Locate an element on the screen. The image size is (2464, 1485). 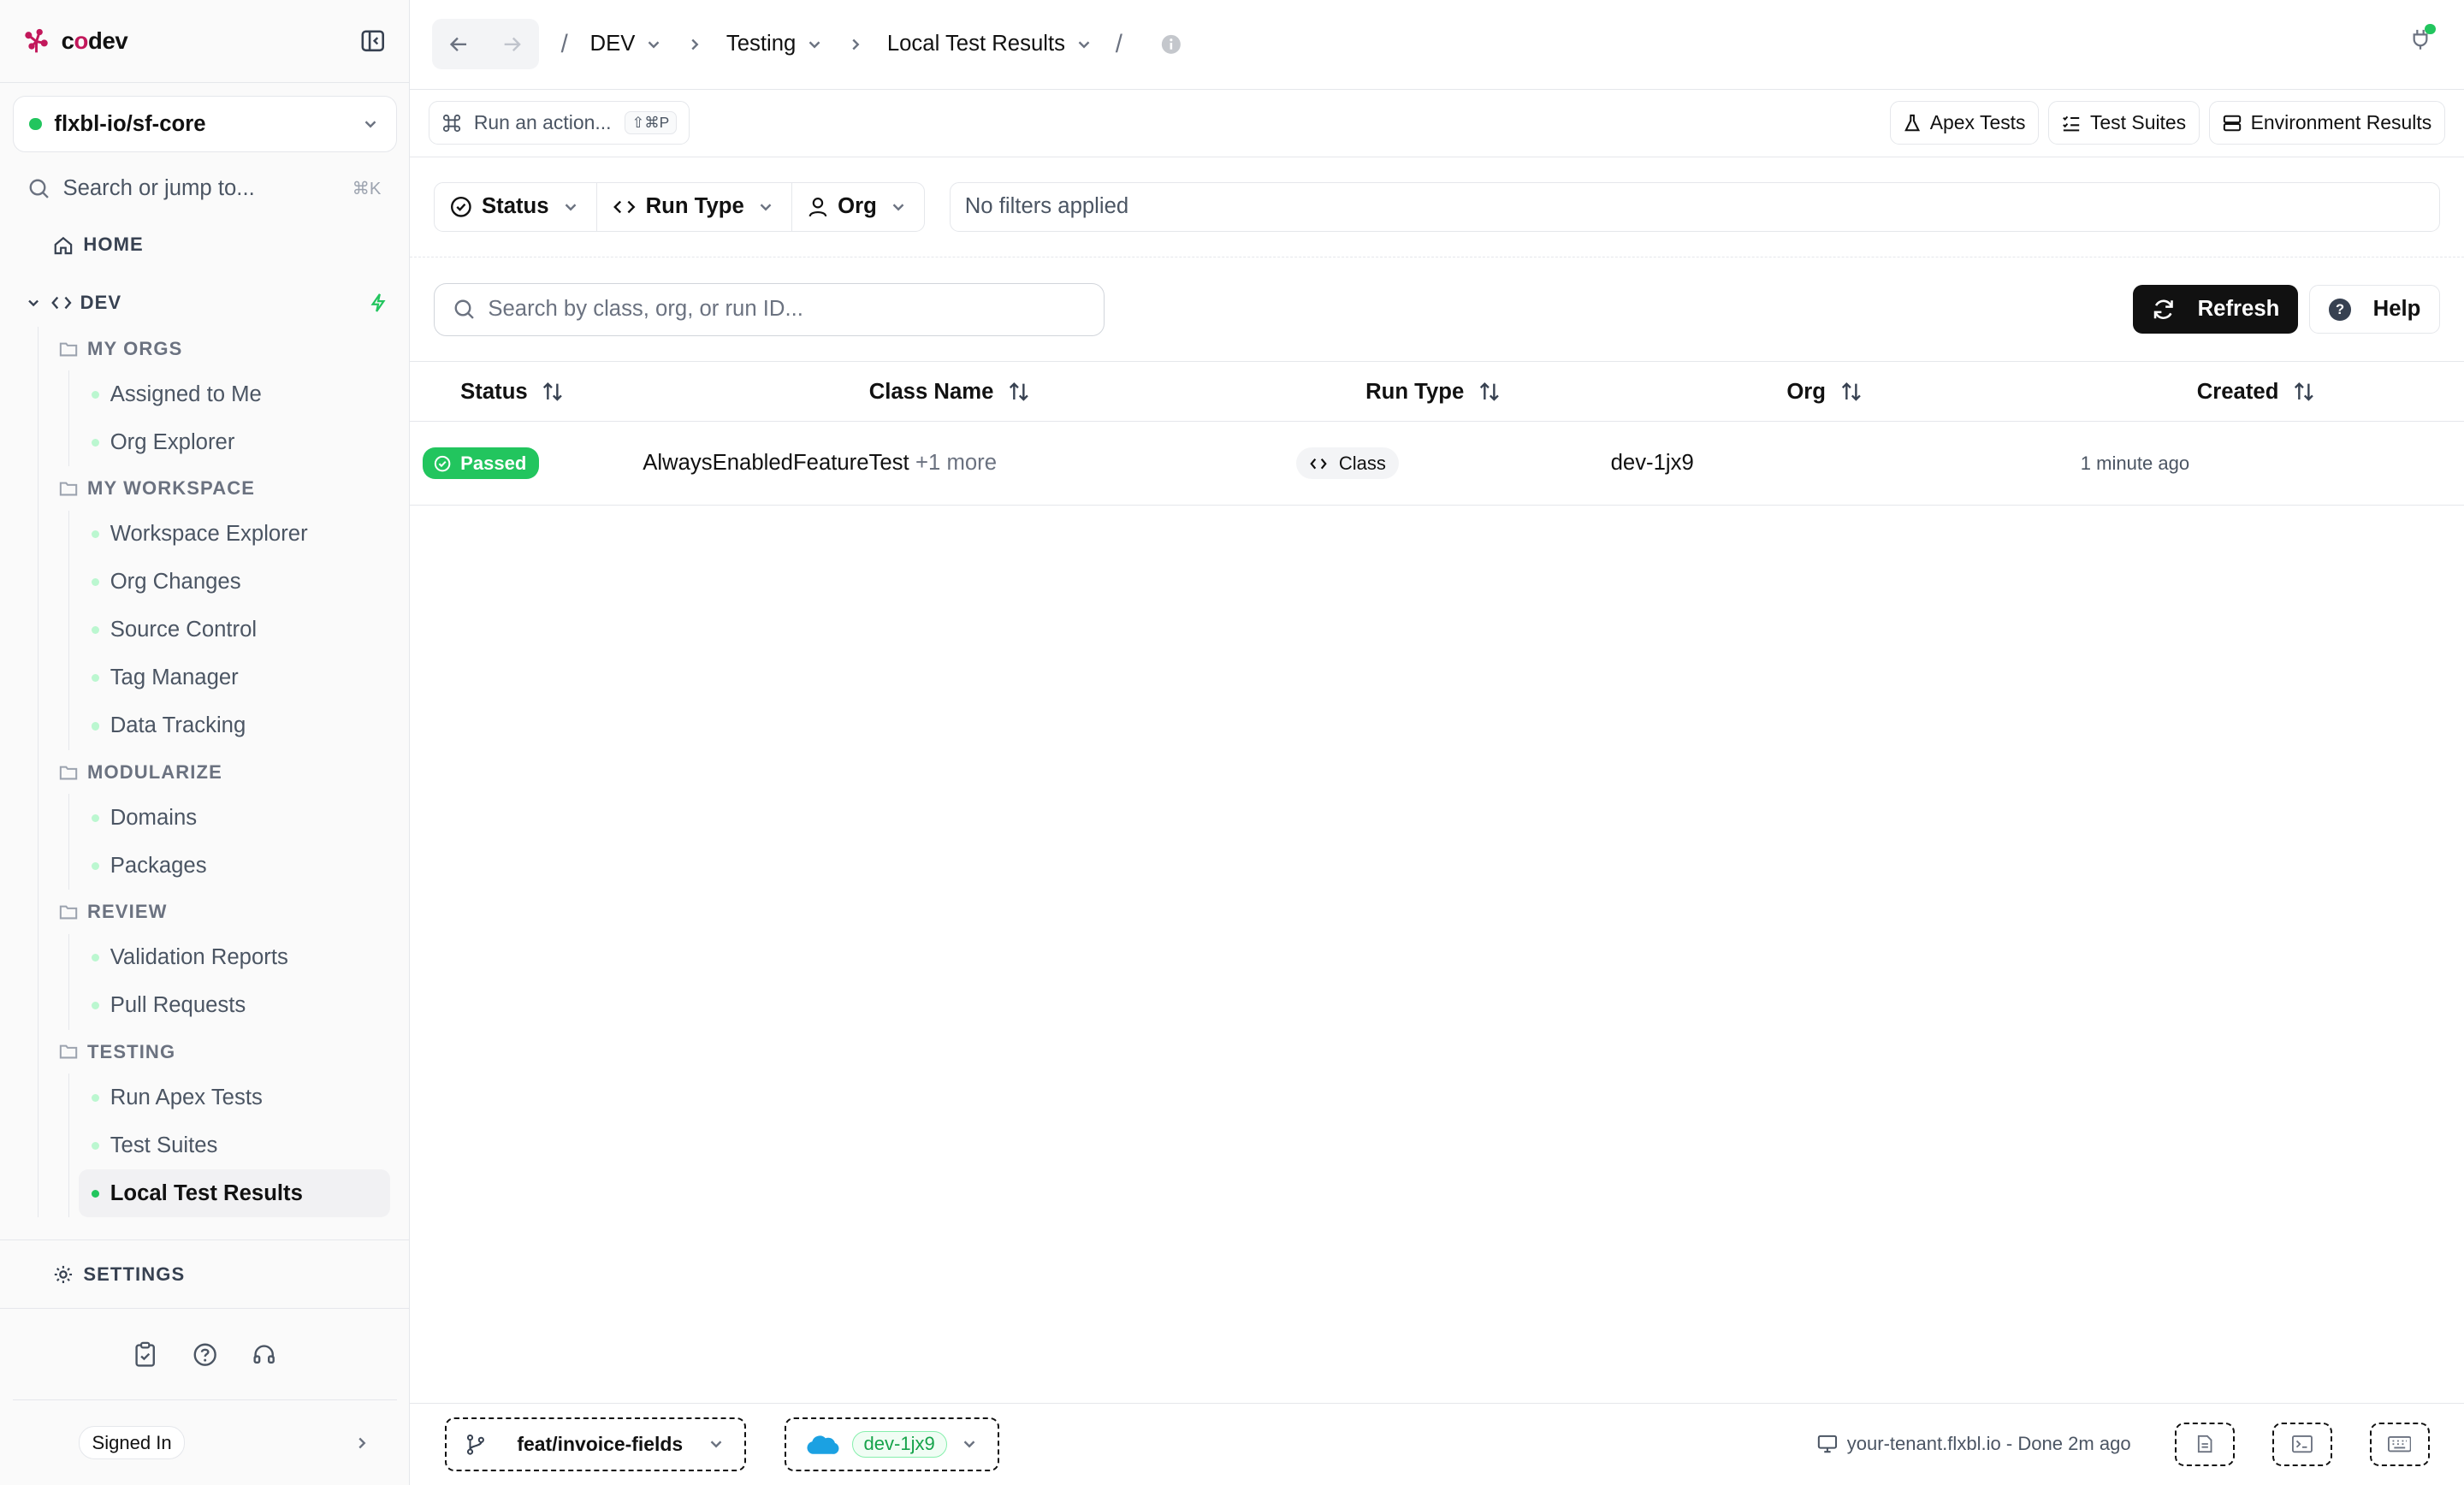
clipboard-check-icon is located at coordinates (145, 1354).